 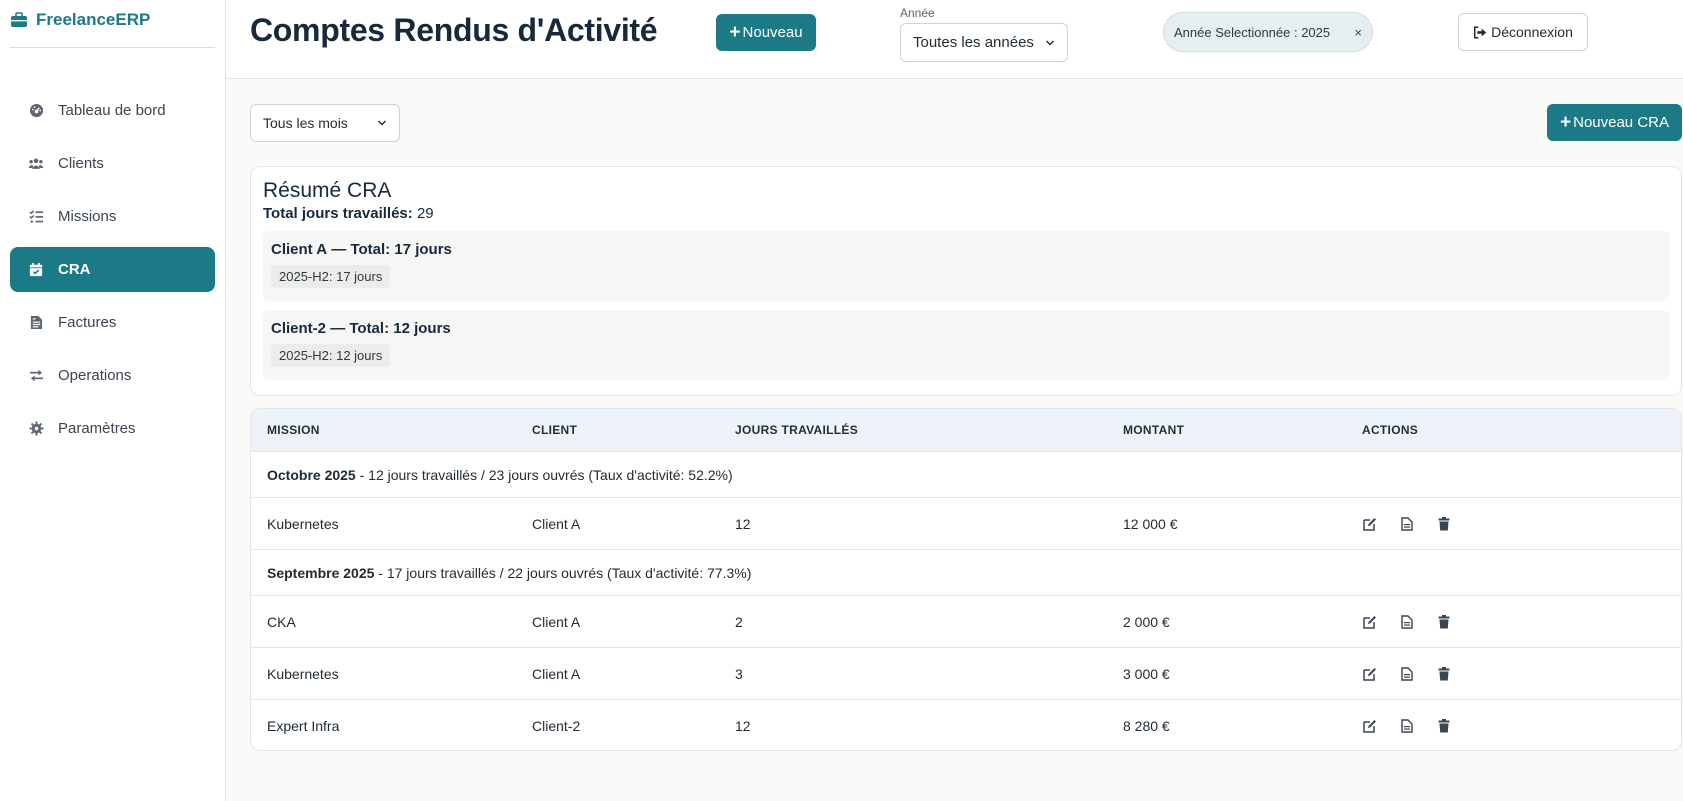 I want to click on dashboard-icon, so click(x=36, y=111).